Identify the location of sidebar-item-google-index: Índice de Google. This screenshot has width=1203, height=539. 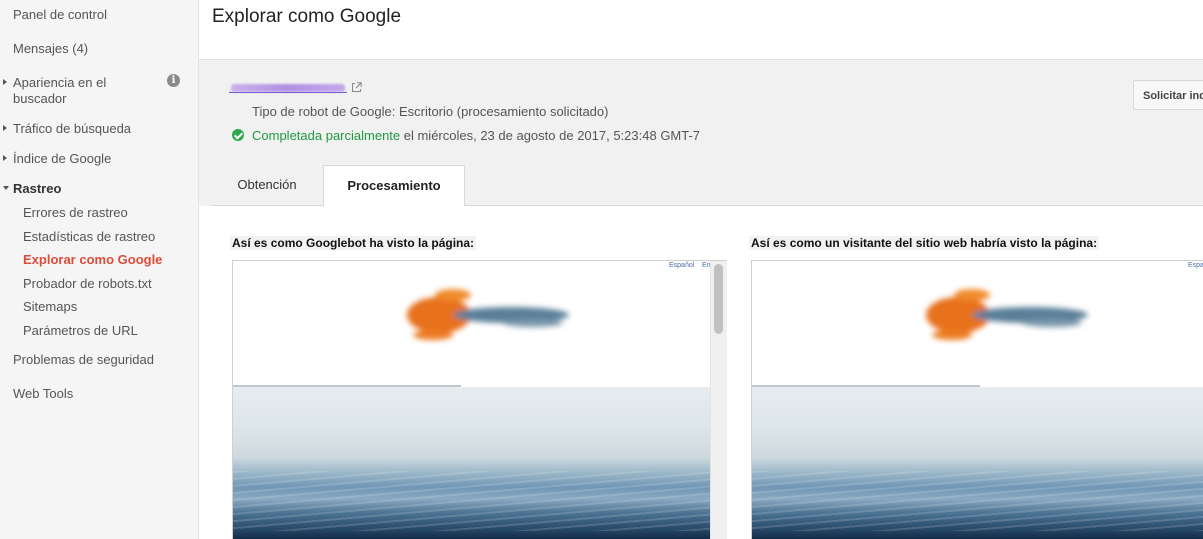
(62, 159).